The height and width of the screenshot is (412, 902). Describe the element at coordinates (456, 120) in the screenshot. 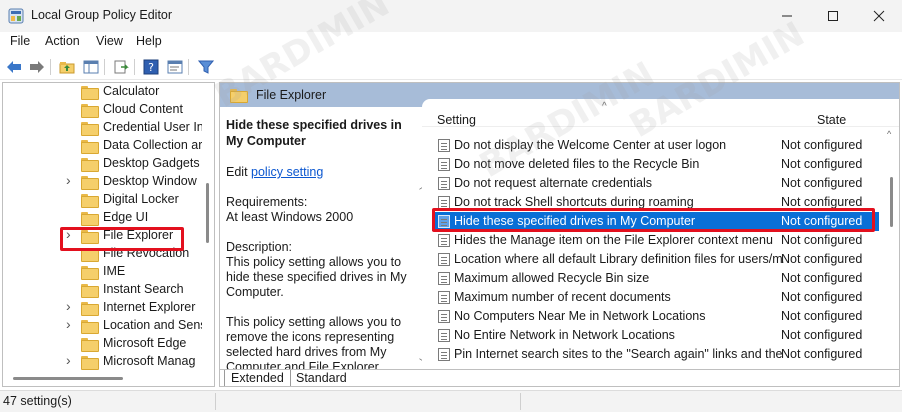

I see `column-setting: Setting` at that location.